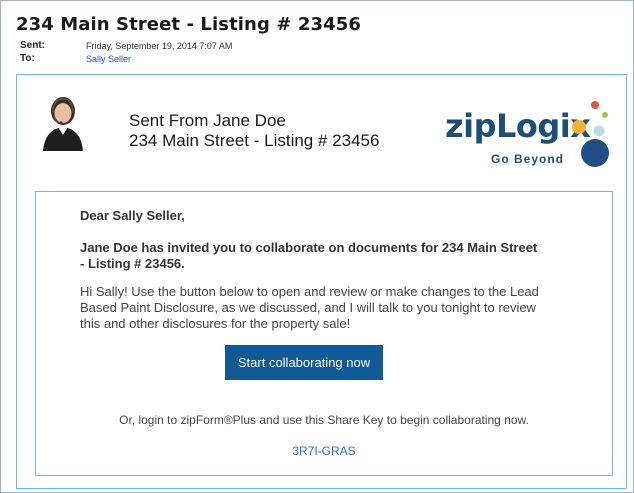 Image resolution: width=634 pixels, height=493 pixels. I want to click on sent-label: Sent:, so click(32, 45).